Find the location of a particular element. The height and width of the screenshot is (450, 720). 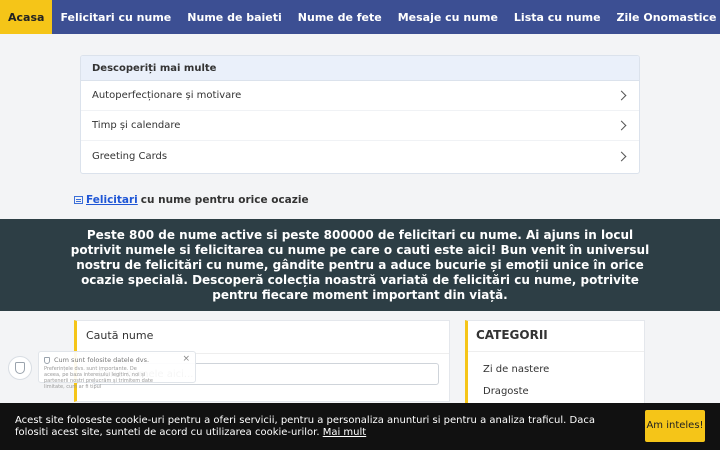

document-icon is located at coordinates (78, 200).